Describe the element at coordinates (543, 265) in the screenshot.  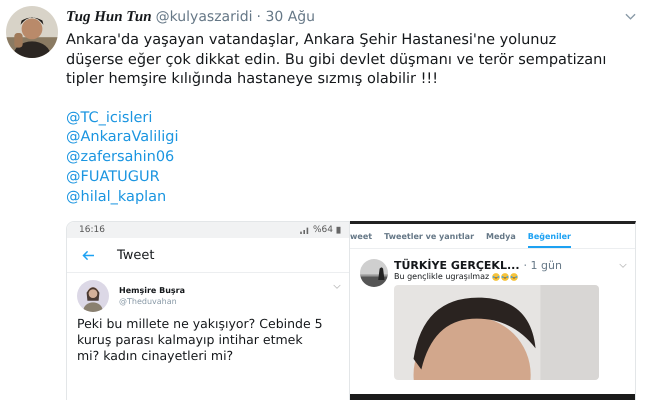
I see `tweet-date: · 1 gün` at that location.